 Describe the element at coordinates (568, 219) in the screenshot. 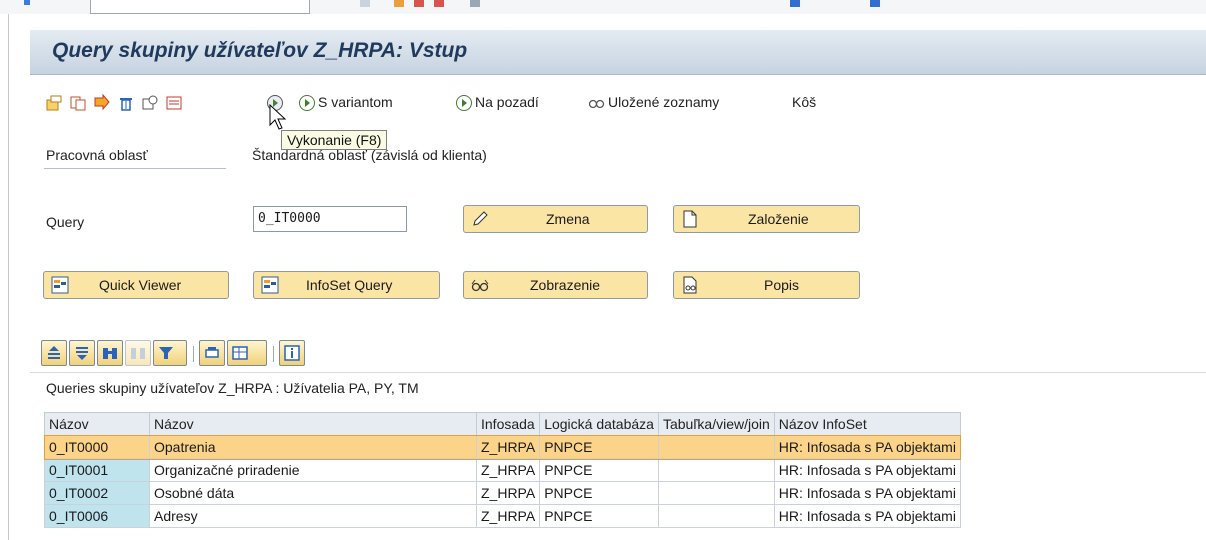

I see `change-button-label: Zmena` at that location.